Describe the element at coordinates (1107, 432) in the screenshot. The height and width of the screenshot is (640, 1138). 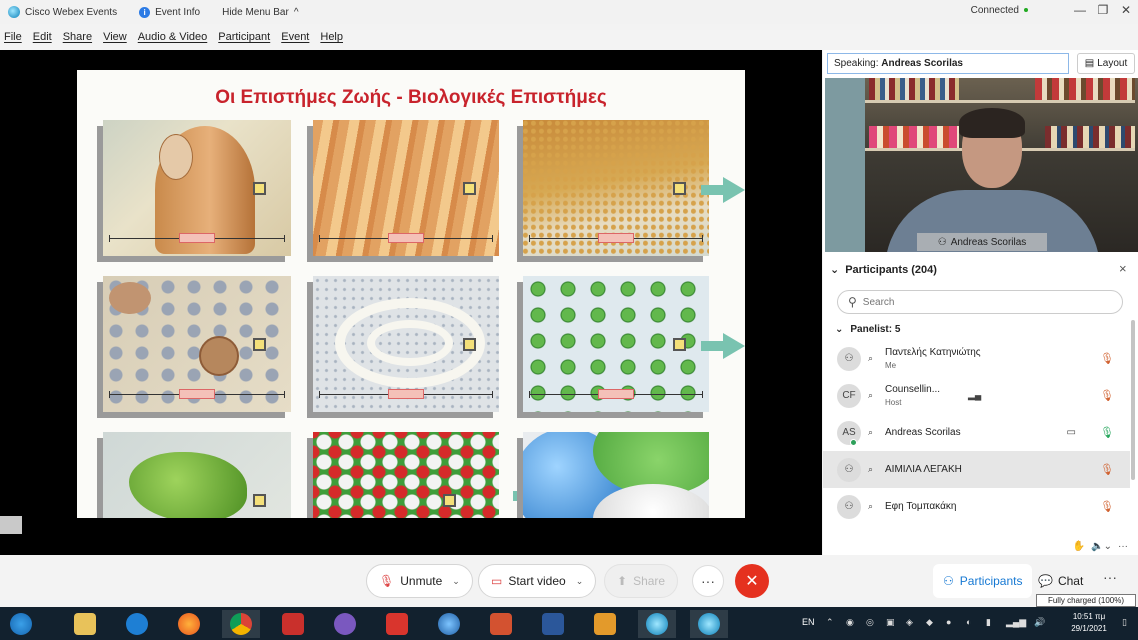
I see `mic-active-icon: 🎙` at that location.